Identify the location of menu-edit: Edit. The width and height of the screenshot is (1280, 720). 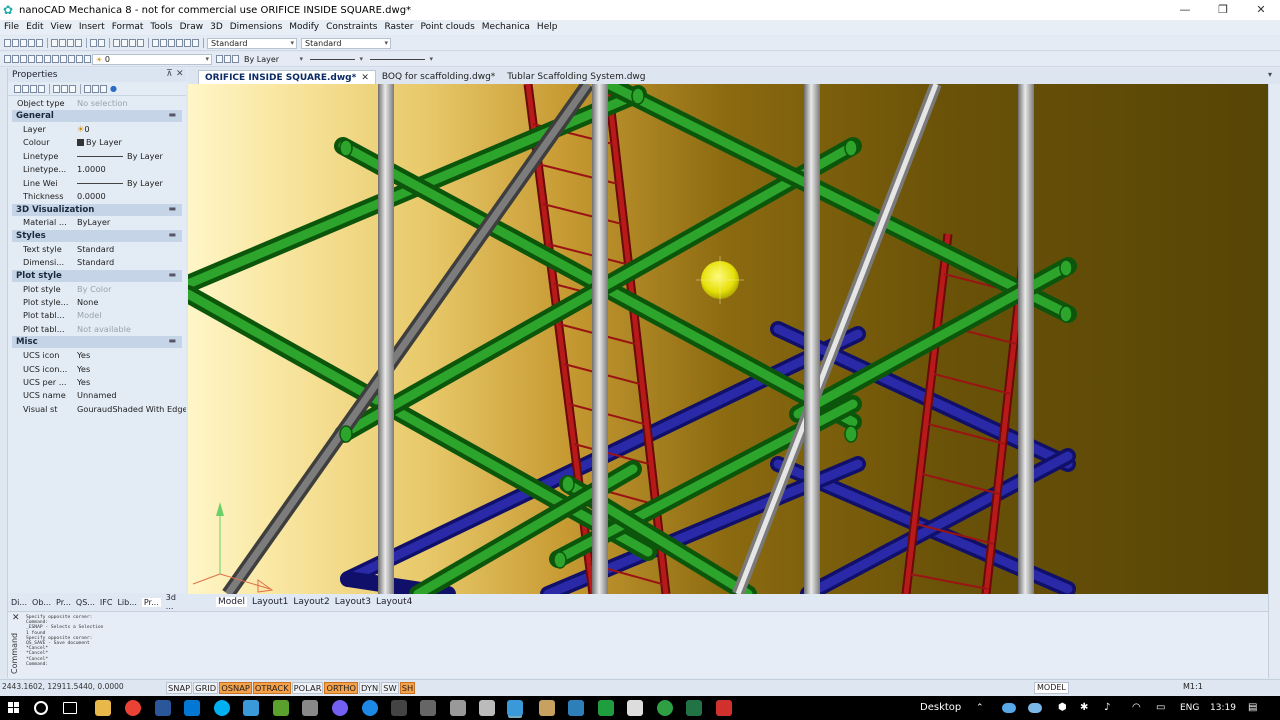
(34, 27).